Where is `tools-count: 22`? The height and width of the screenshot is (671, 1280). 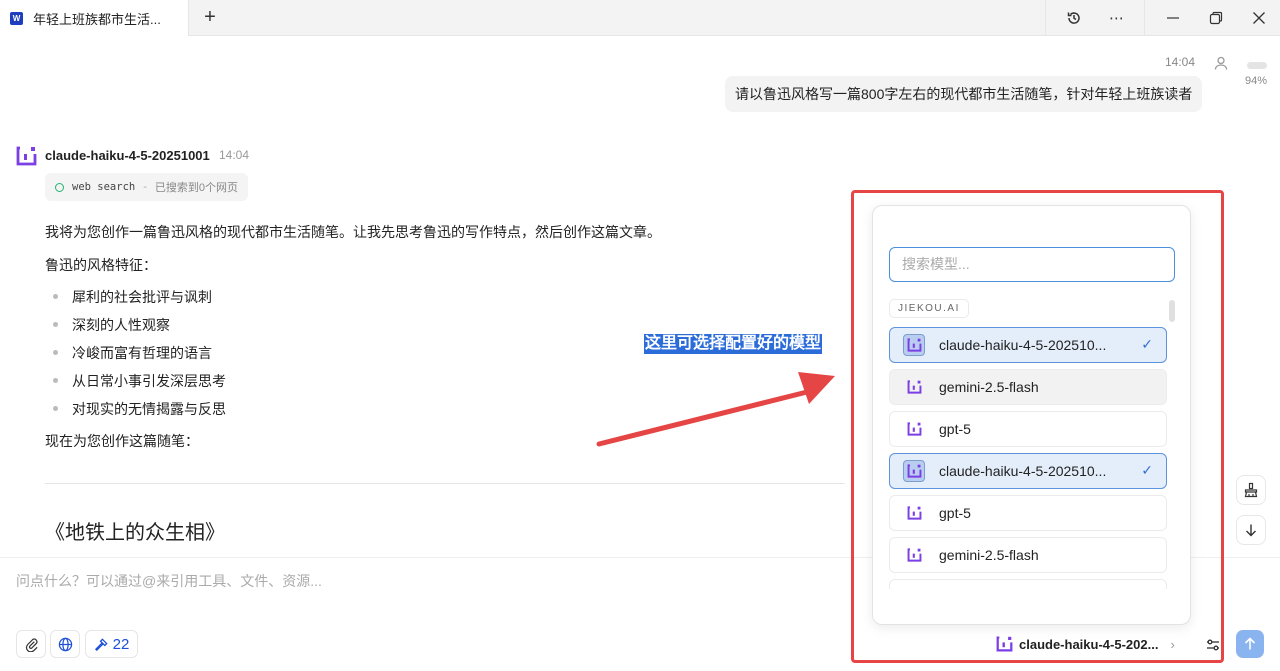 tools-count: 22 is located at coordinates (121, 644).